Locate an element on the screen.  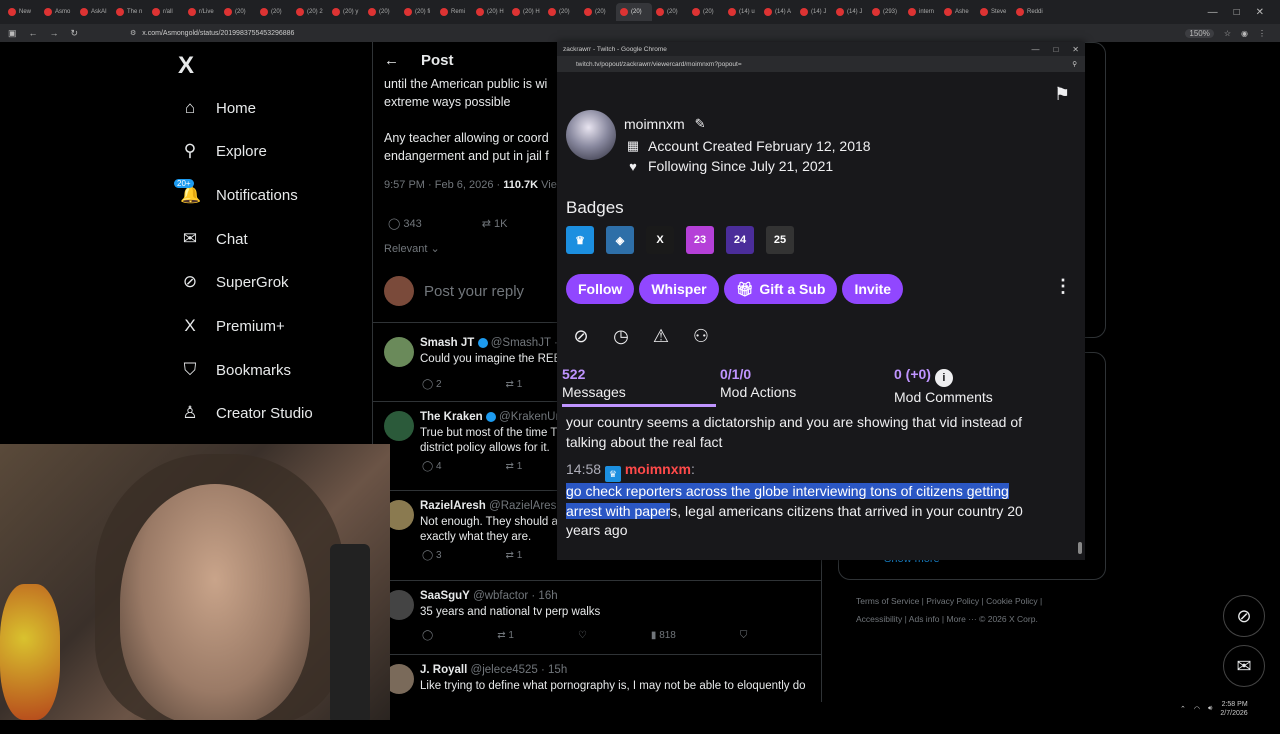
tweet-handle: @RazielAresh is located at coordinates (526, 506).